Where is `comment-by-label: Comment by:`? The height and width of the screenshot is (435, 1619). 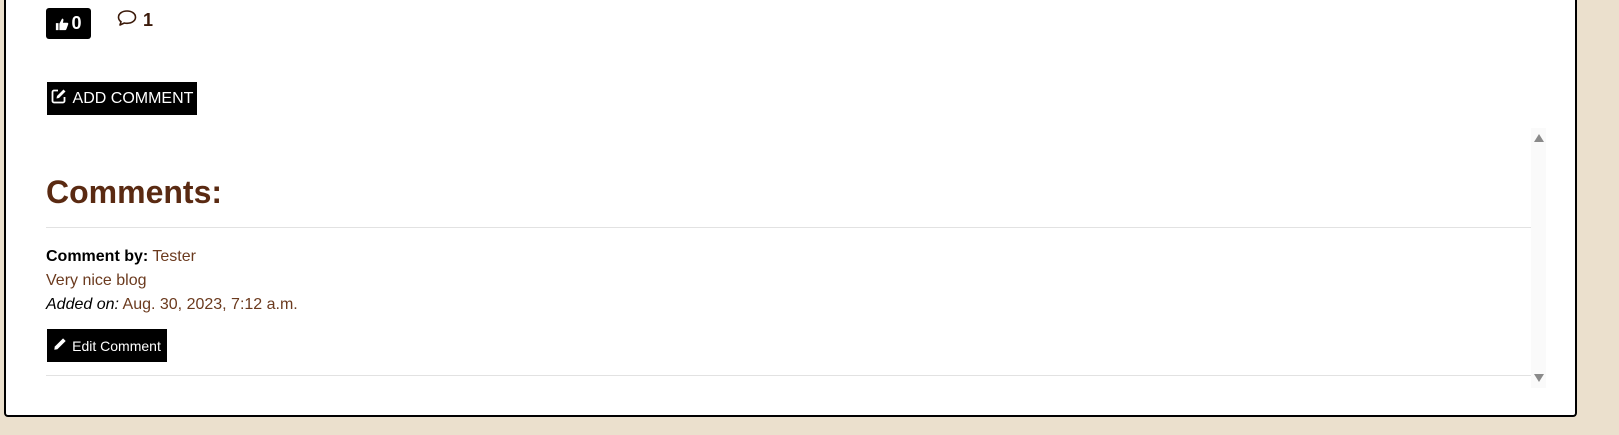 comment-by-label: Comment by: is located at coordinates (97, 256).